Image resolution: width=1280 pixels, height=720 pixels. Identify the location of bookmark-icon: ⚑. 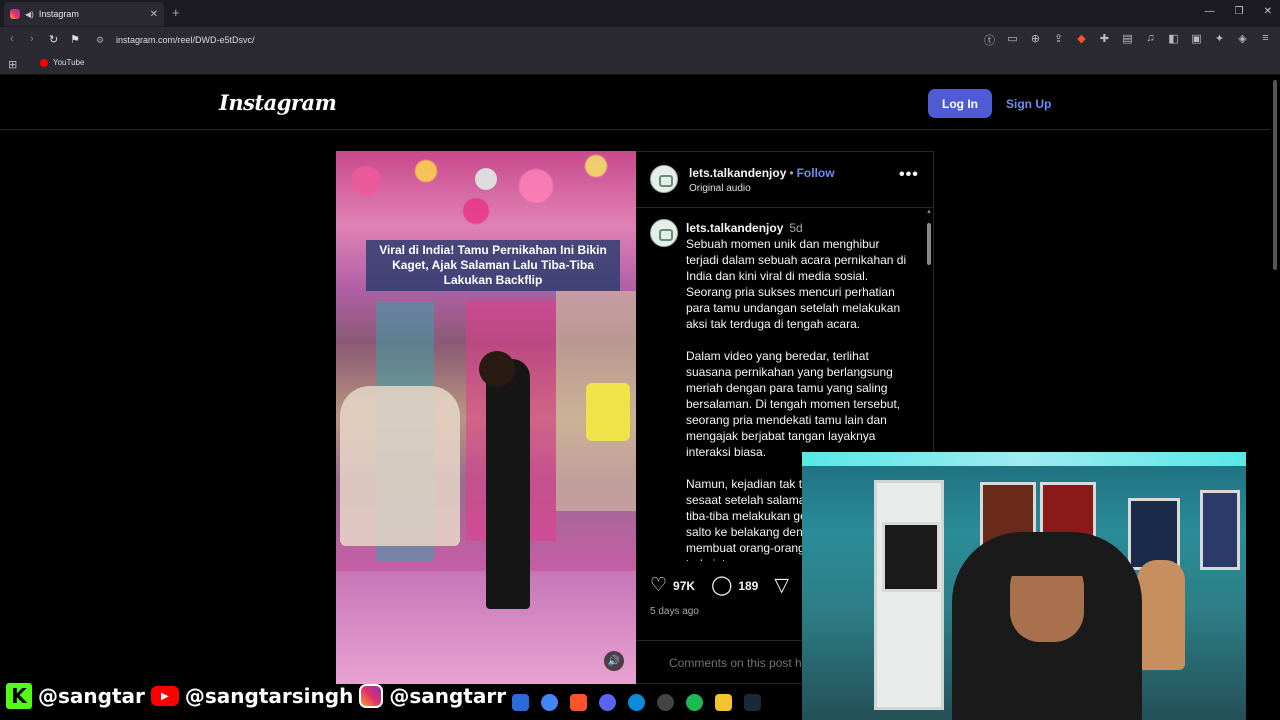
(75, 39).